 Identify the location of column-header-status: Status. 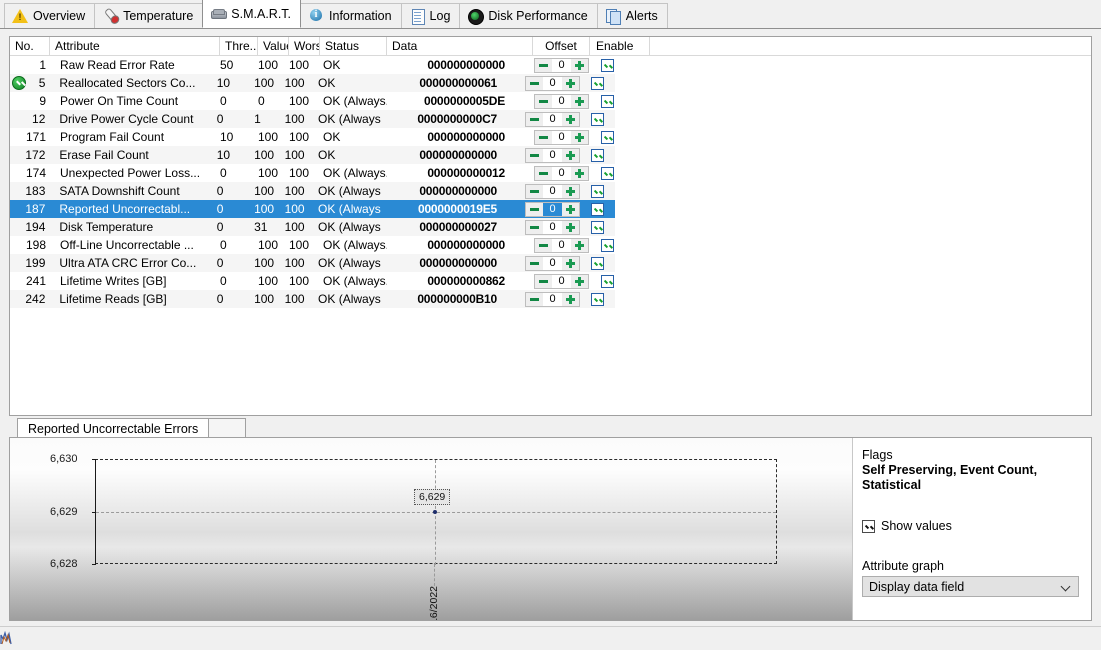
(353, 46).